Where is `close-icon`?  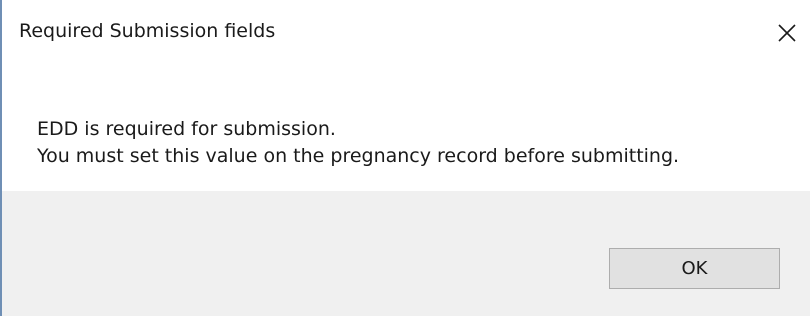 close-icon is located at coordinates (787, 33).